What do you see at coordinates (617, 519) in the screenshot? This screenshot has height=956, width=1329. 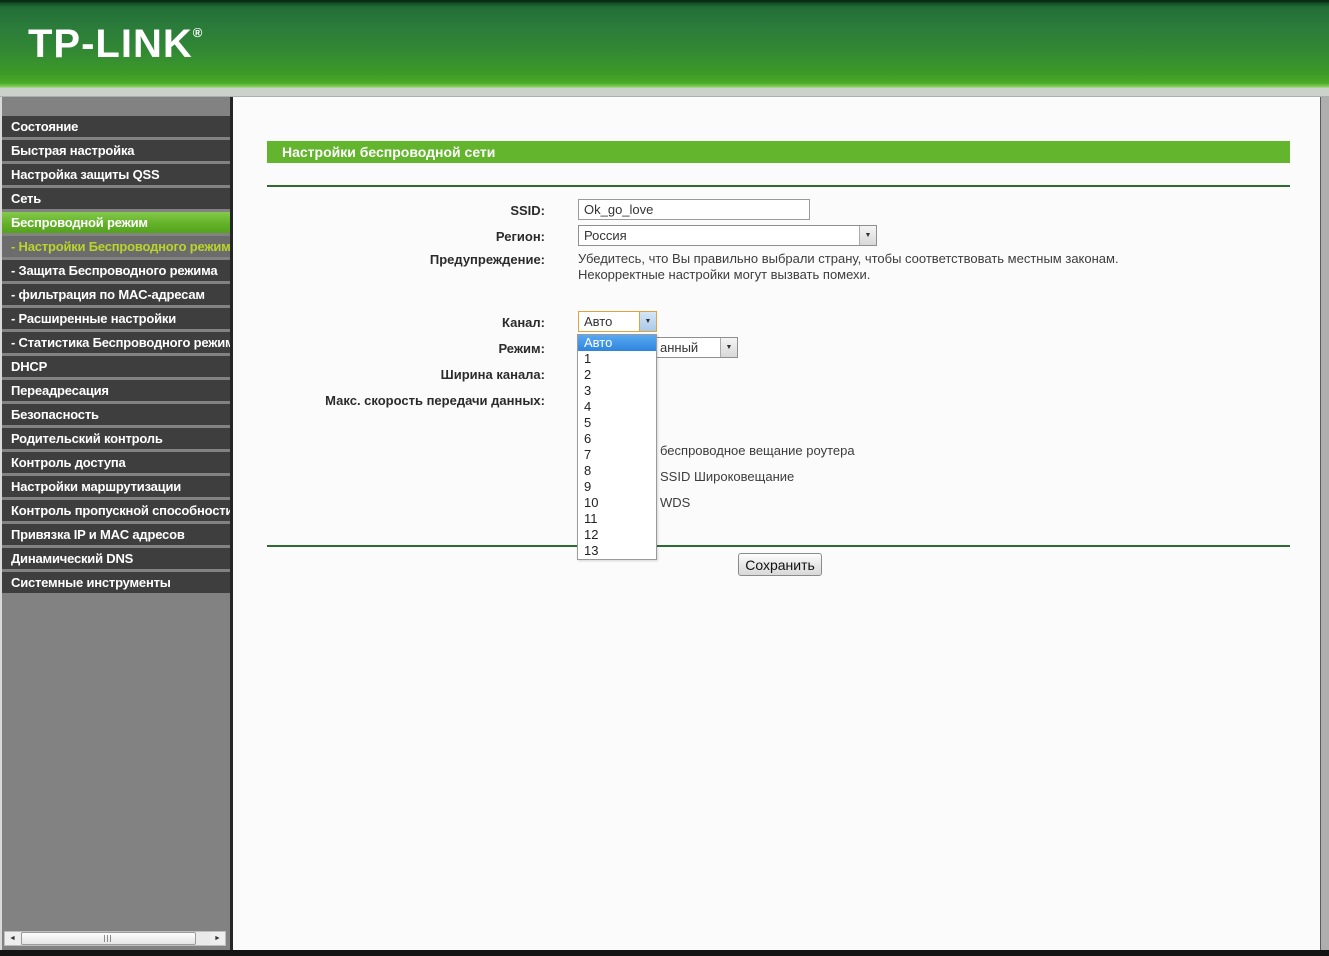 I see `channel-option: 11` at bounding box center [617, 519].